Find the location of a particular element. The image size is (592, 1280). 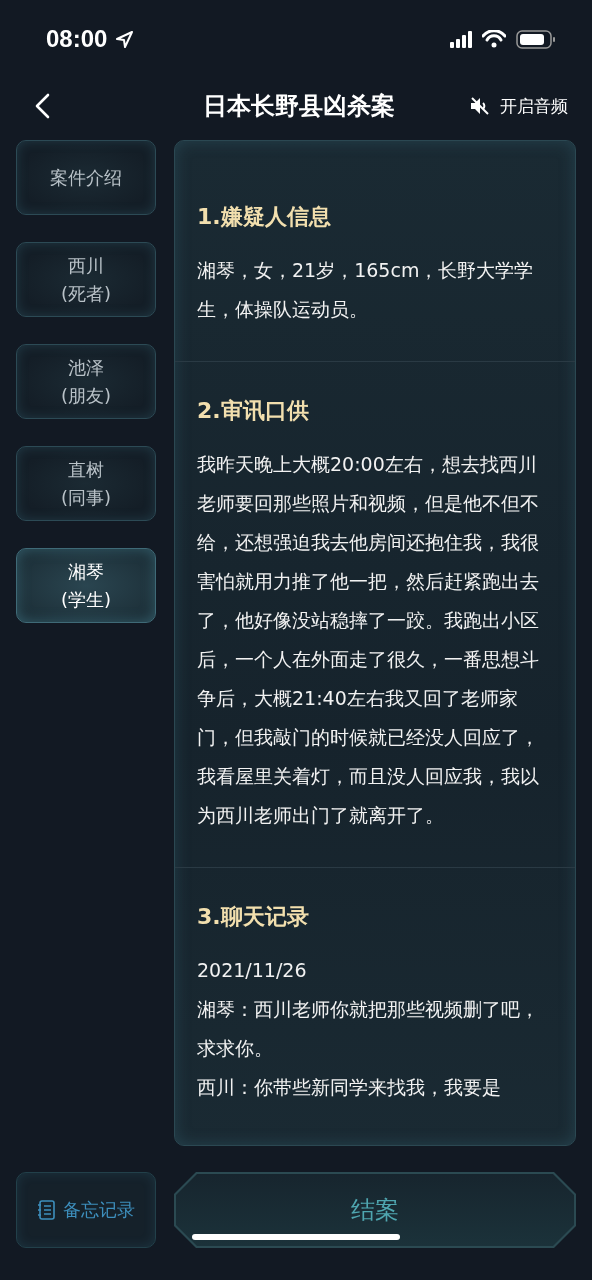

back-icon is located at coordinates (43, 106).